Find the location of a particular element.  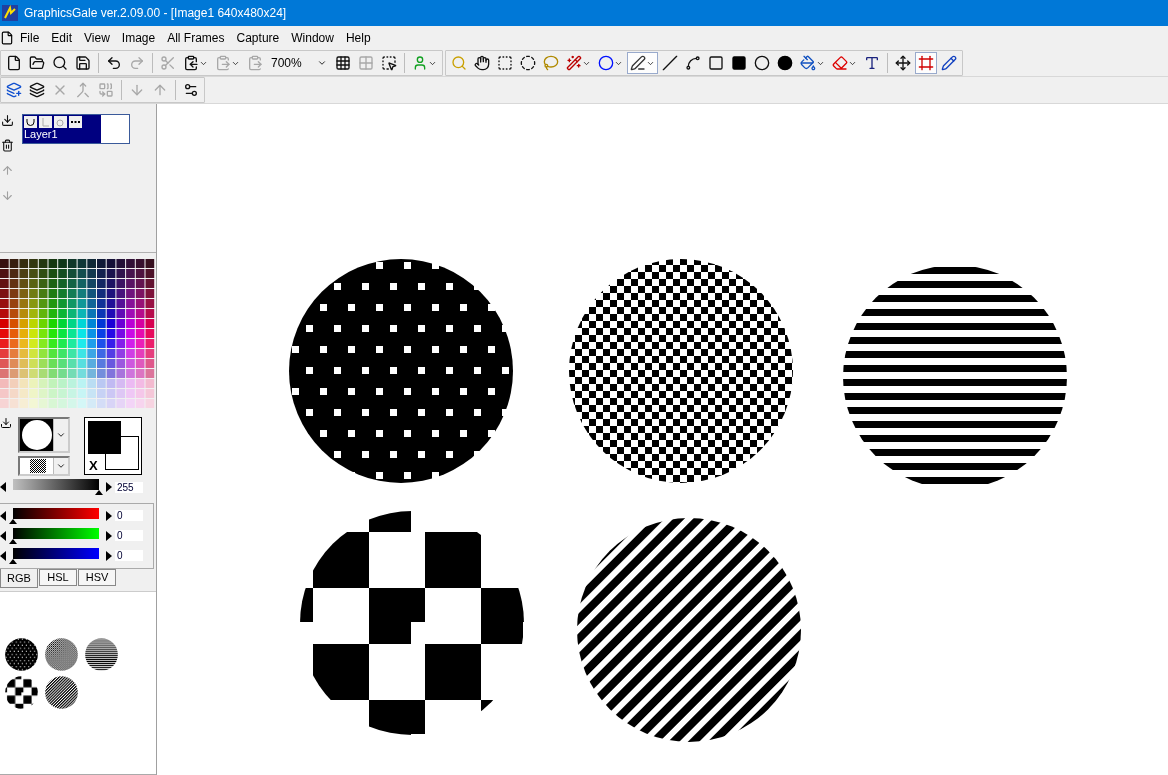

window-title: GraphicsGale ver.2.09.00 - [Image1 640x480x24] is located at coordinates (155, 13).